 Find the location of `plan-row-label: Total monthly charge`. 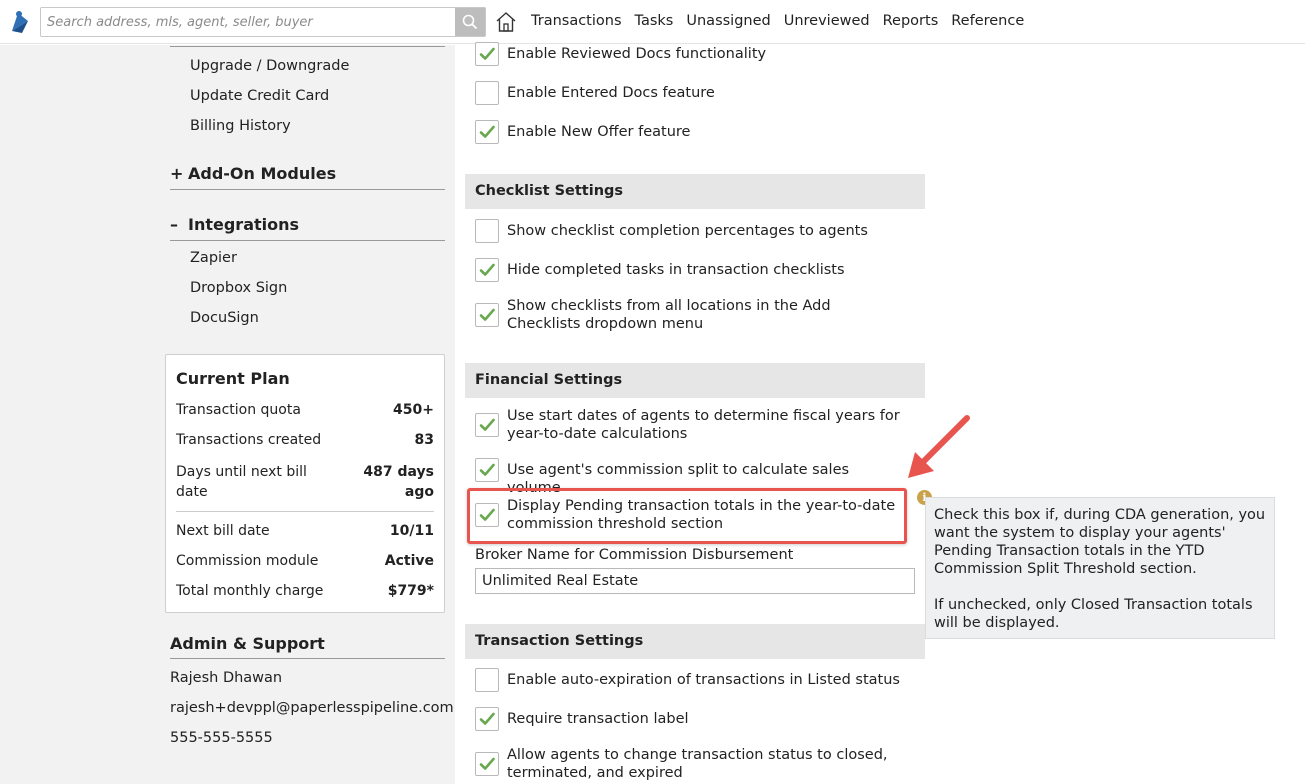

plan-row-label: Total monthly charge is located at coordinates (250, 591).